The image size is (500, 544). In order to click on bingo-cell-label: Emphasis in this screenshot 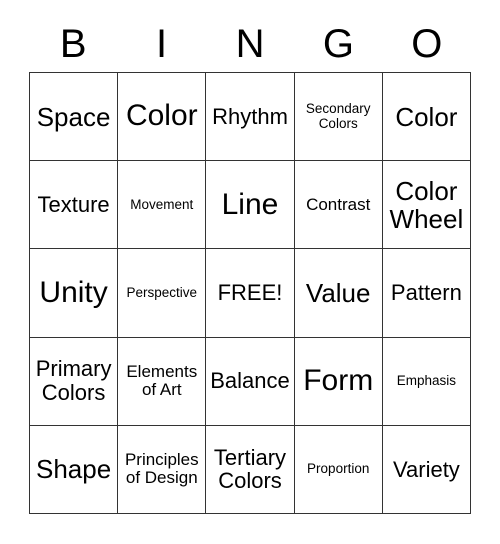, I will do `click(426, 380)`.